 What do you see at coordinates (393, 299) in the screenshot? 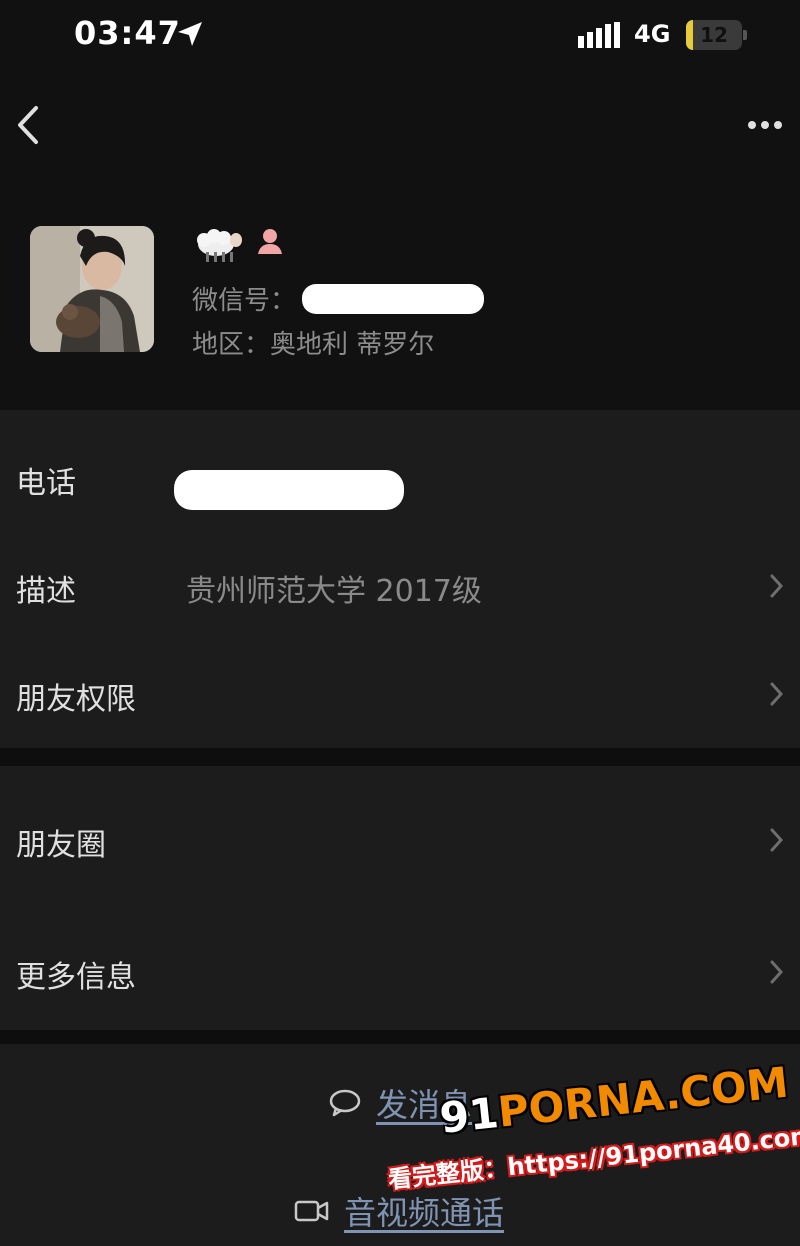
I see `redacted-wechat-id` at bounding box center [393, 299].